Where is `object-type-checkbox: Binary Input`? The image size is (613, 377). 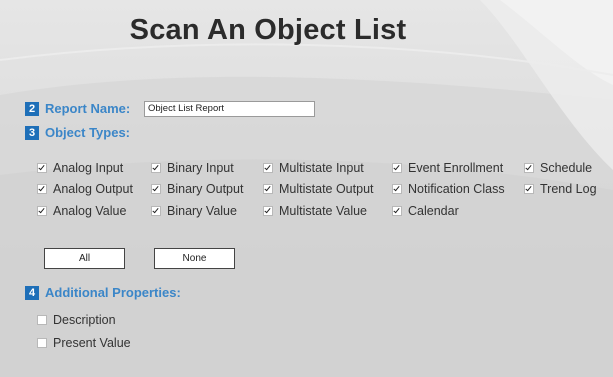
object-type-checkbox: Binary Input is located at coordinates (192, 168).